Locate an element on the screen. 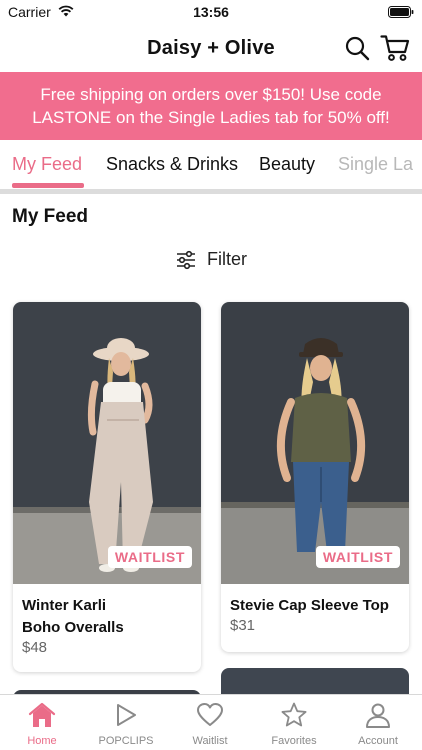 This screenshot has height=750, width=422. person-icon is located at coordinates (378, 715).